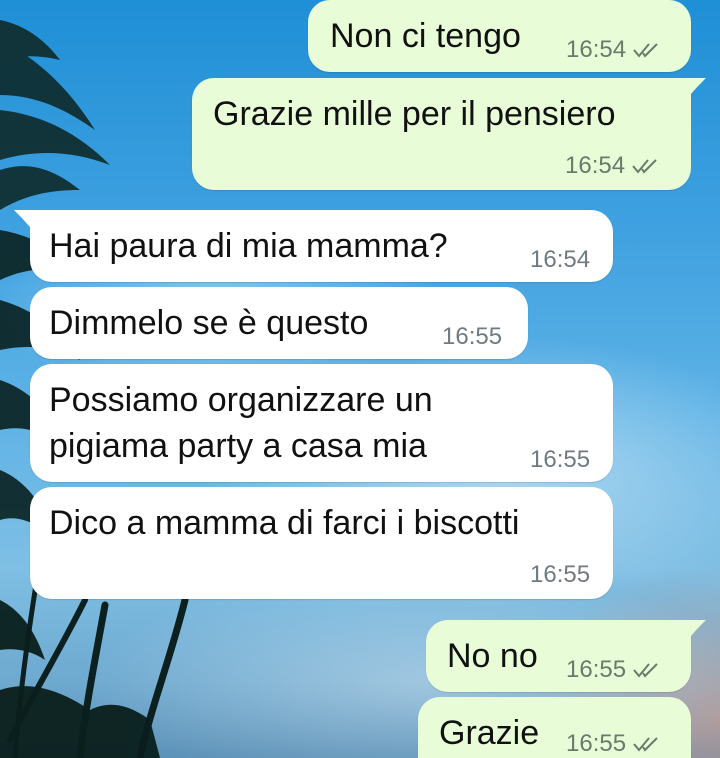 This screenshot has height=758, width=720. I want to click on message-text: Dico a mamma di farci i biscotti, so click(284, 523).